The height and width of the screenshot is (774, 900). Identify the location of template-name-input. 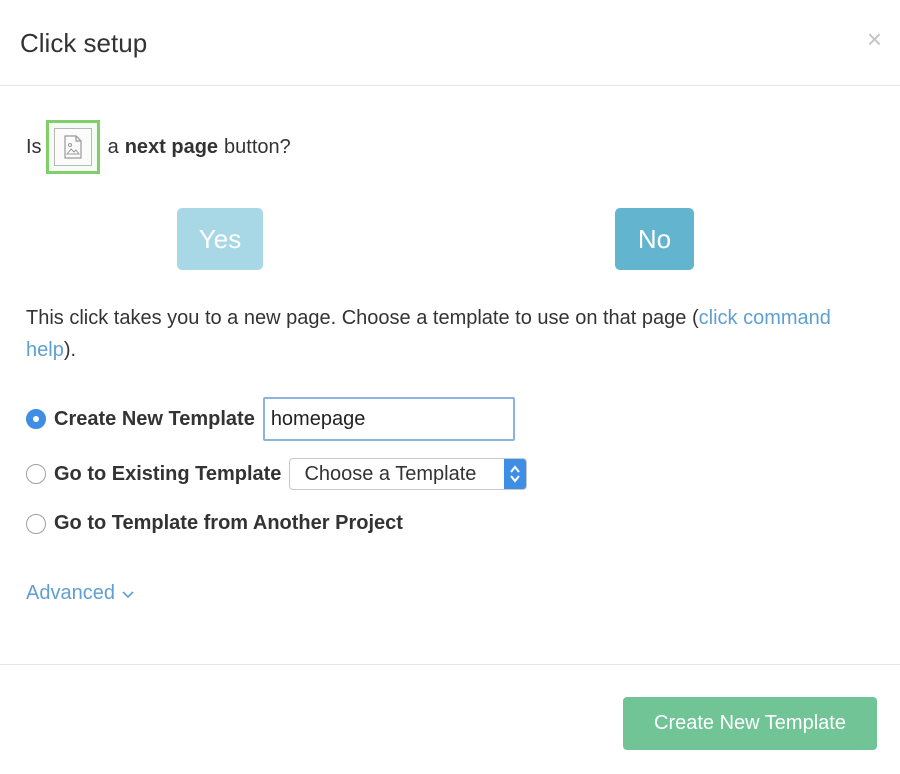
(388, 419).